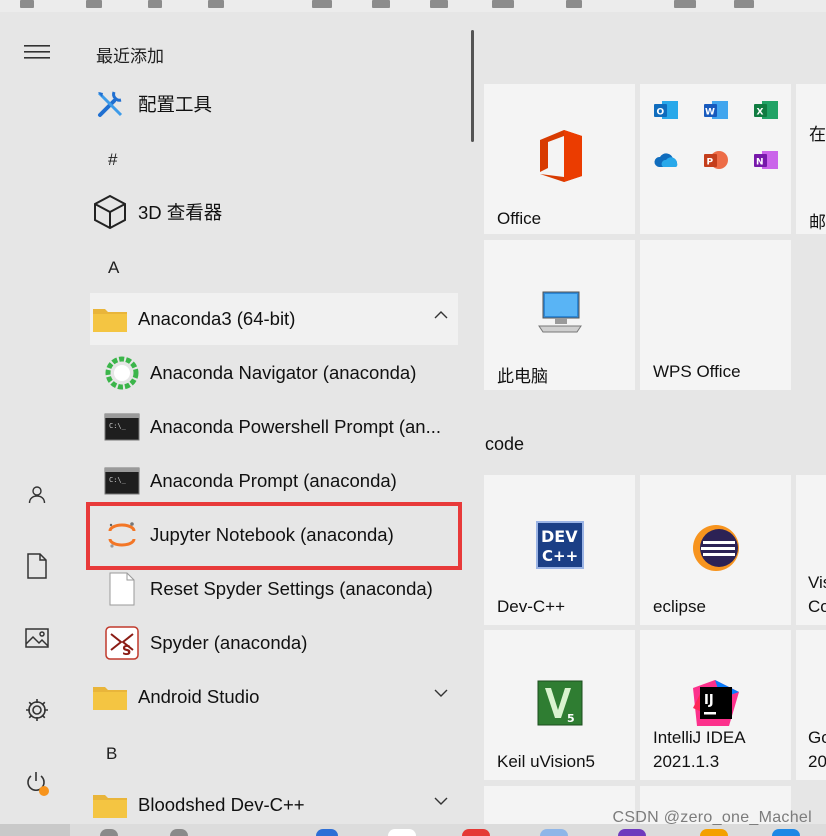  What do you see at coordinates (679, 606) in the screenshot?
I see `tile-label: eclipse` at bounding box center [679, 606].